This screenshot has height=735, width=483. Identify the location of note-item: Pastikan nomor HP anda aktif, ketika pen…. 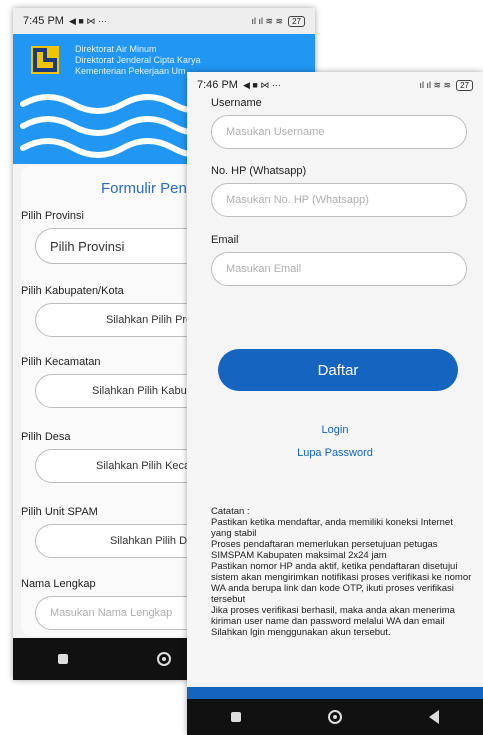
(341, 583).